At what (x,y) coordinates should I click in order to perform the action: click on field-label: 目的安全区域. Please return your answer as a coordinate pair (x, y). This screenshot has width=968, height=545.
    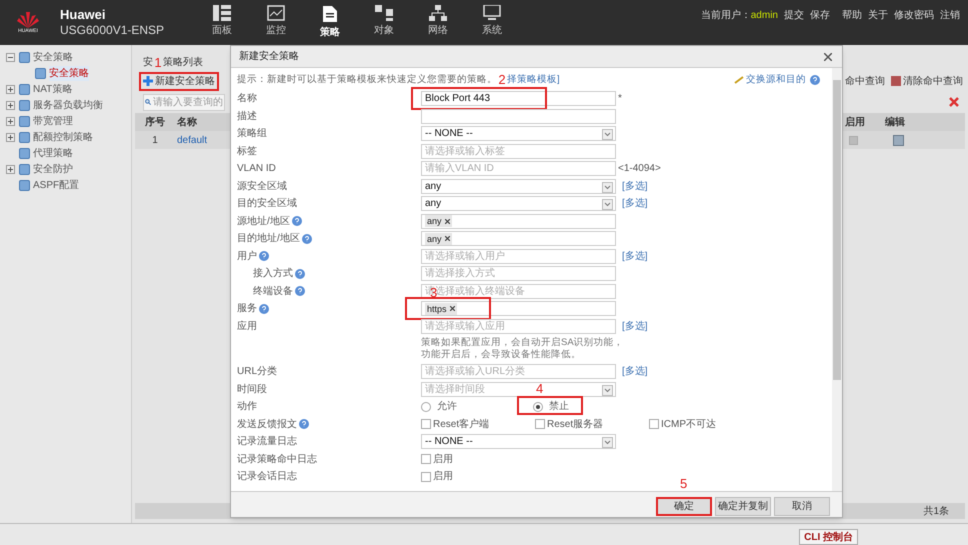
    Looking at the image, I should click on (267, 204).